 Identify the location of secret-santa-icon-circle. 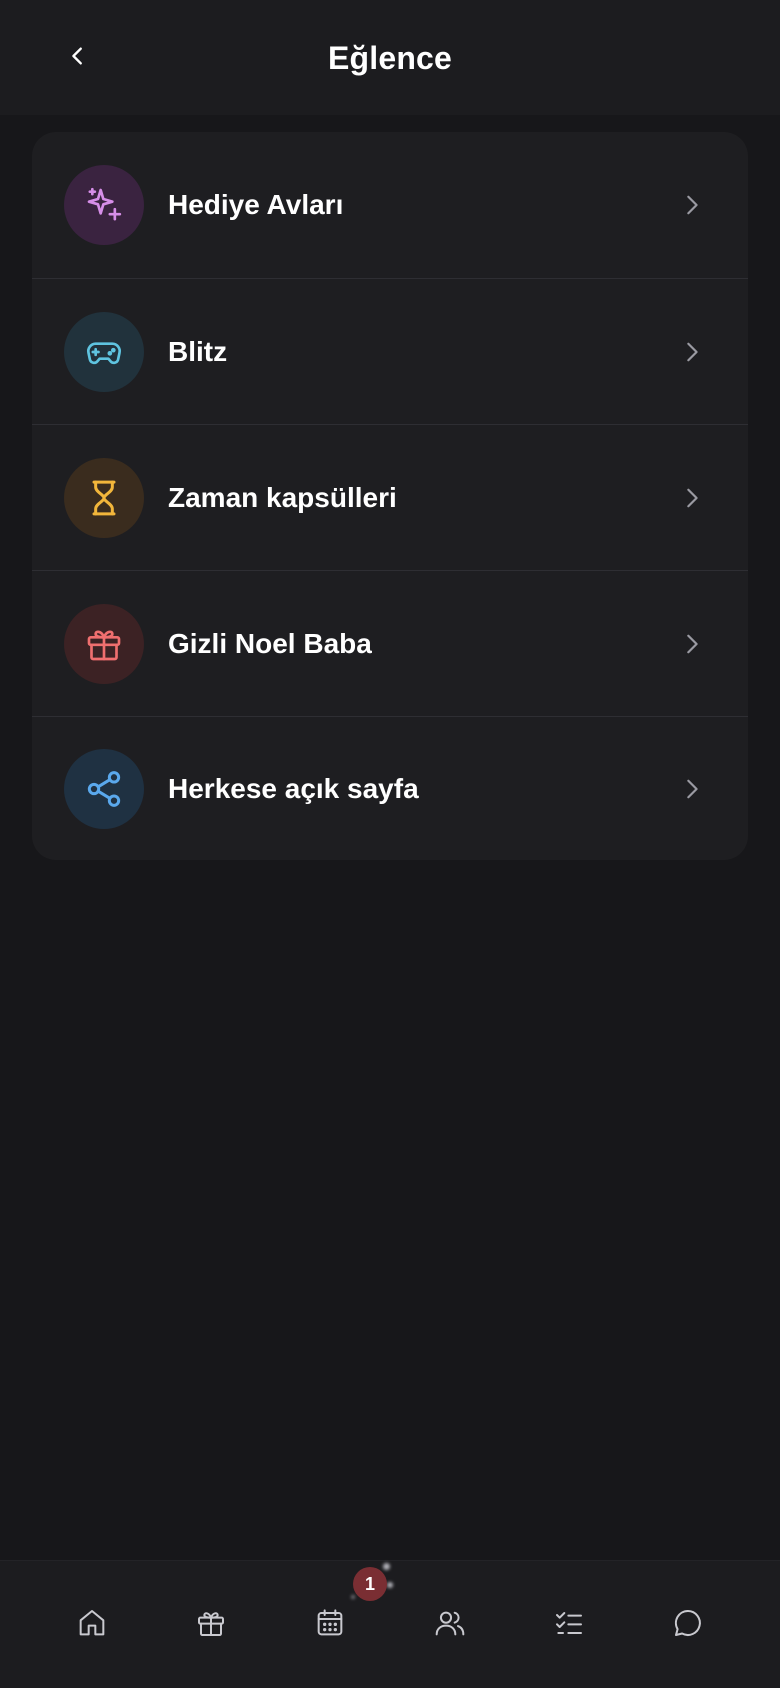
(104, 643).